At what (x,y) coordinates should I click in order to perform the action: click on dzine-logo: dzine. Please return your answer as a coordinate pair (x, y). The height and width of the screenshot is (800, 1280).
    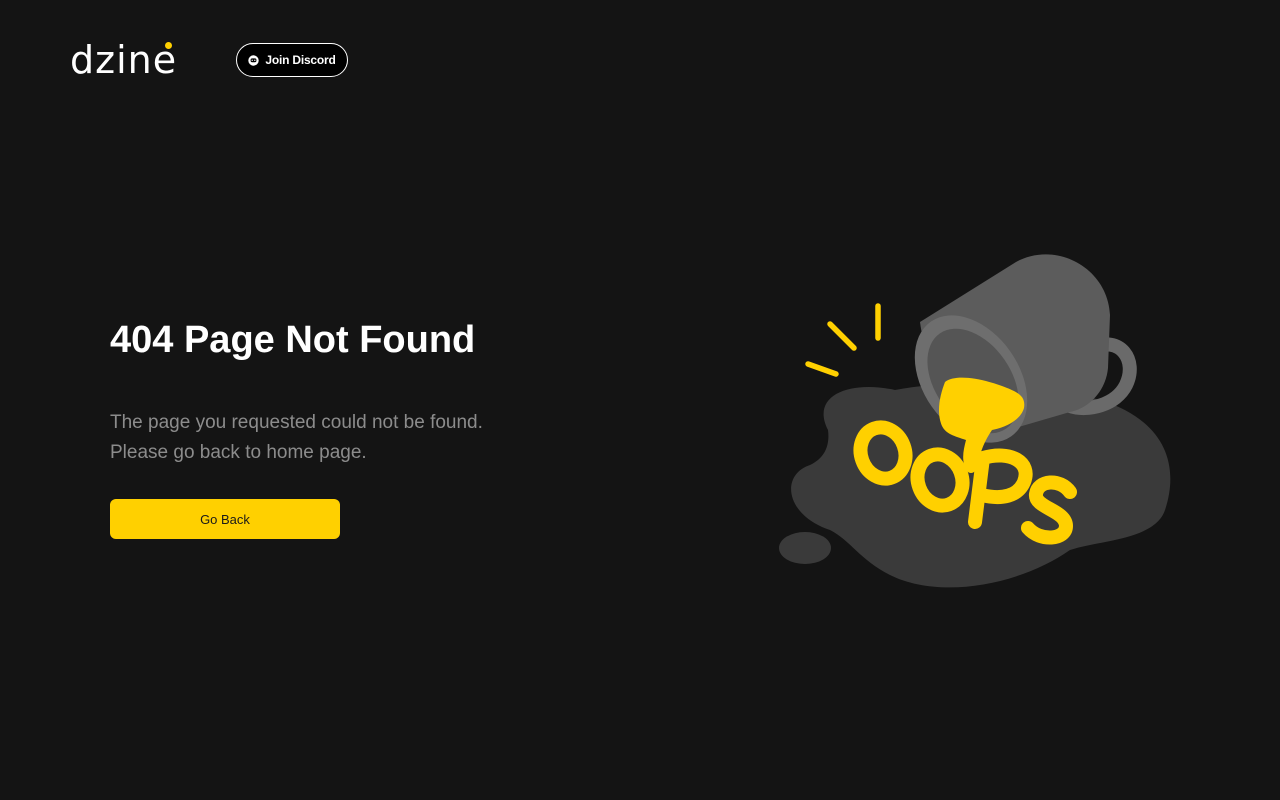
    Looking at the image, I should click on (136, 60).